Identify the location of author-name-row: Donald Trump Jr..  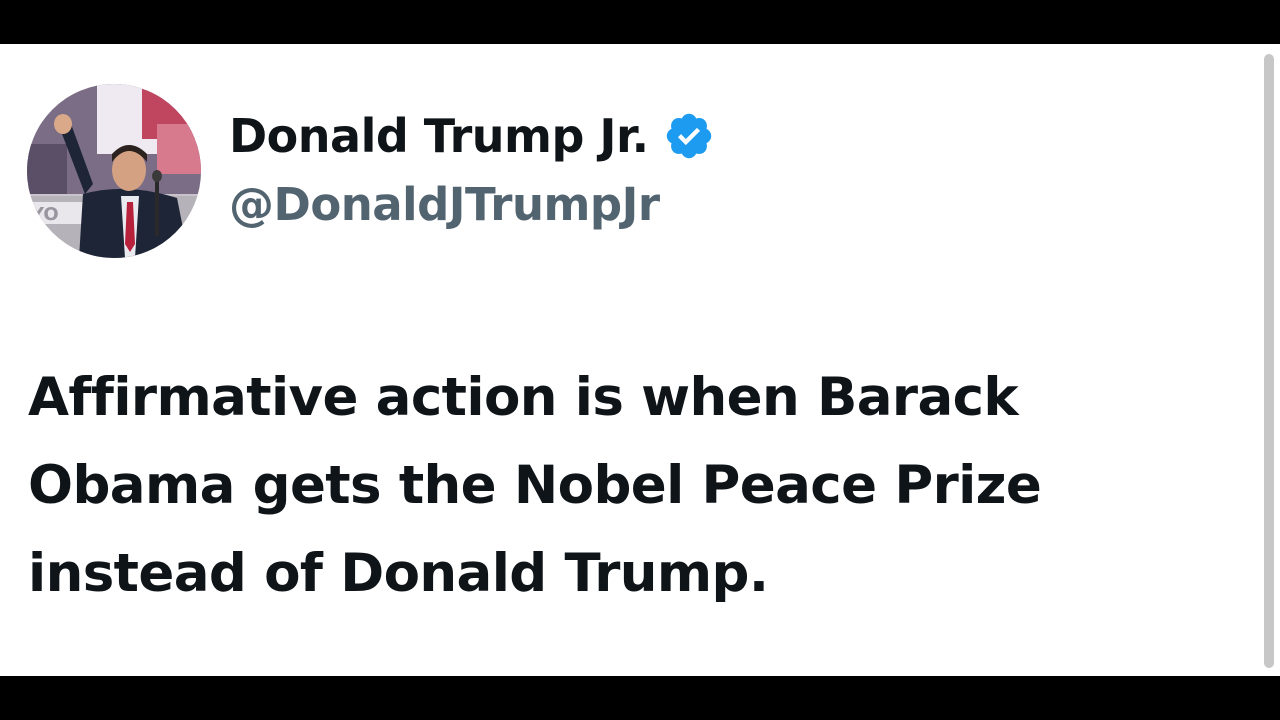
(472, 136).